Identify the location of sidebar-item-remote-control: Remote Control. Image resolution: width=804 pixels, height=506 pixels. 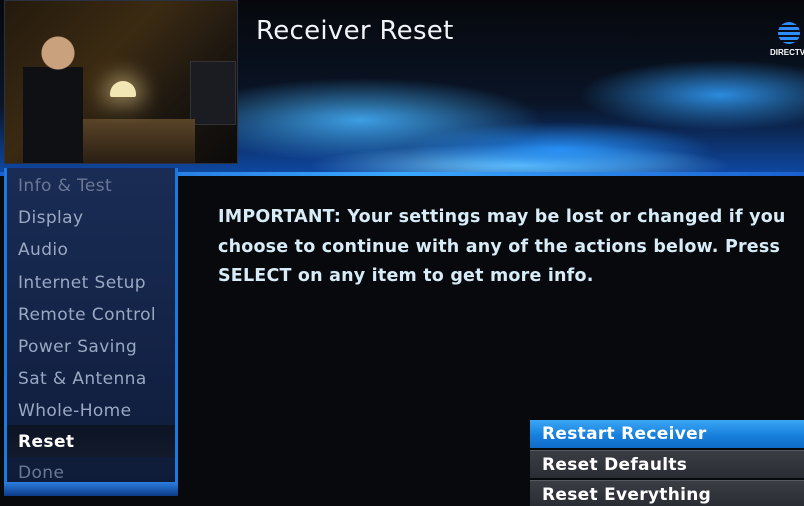
(87, 315).